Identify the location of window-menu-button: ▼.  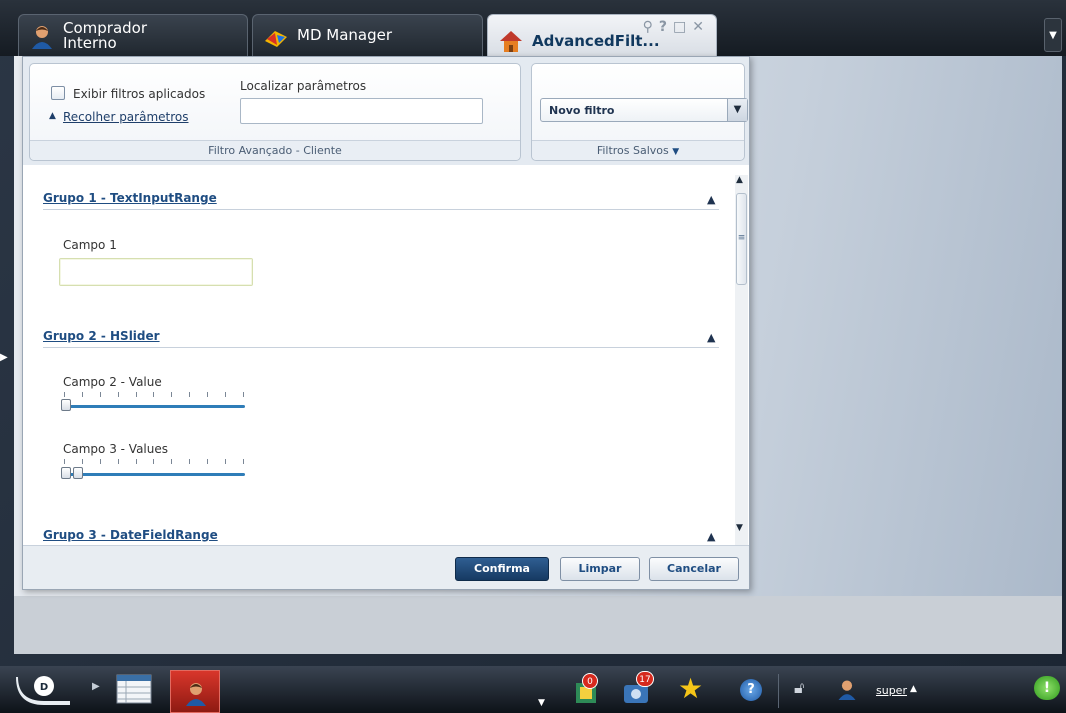
(1053, 35).